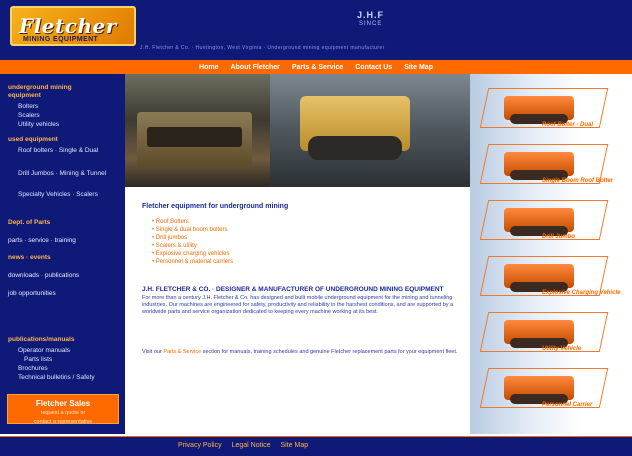  I want to click on gallery-item: Utility Vehicle, so click(547, 335).